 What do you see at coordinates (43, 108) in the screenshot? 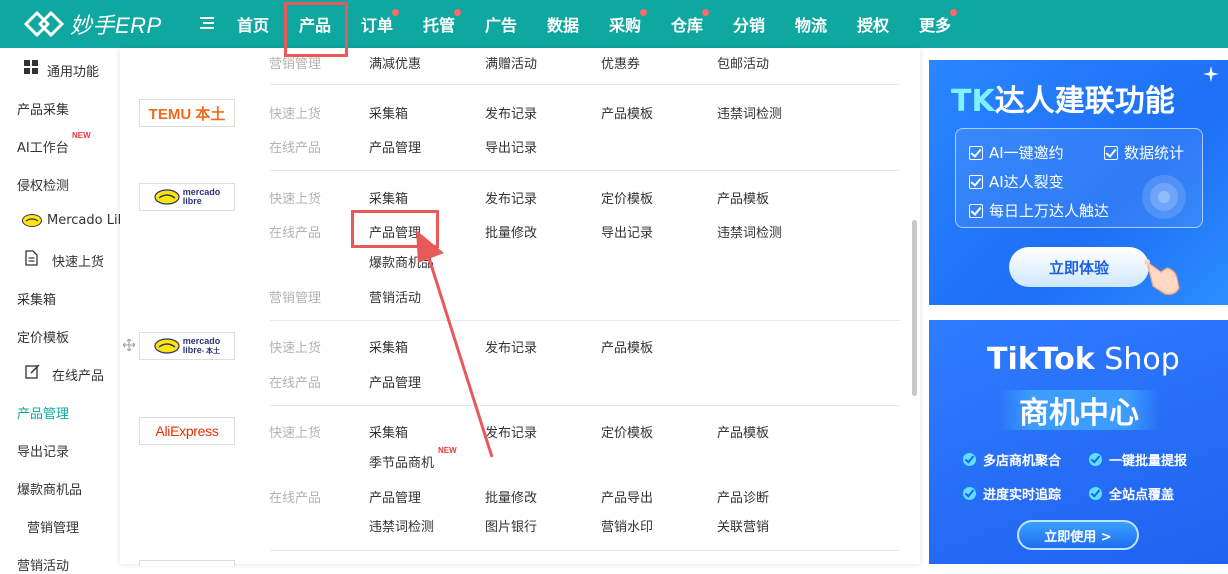
I see `sidebar-item-collect: 产品采集` at bounding box center [43, 108].